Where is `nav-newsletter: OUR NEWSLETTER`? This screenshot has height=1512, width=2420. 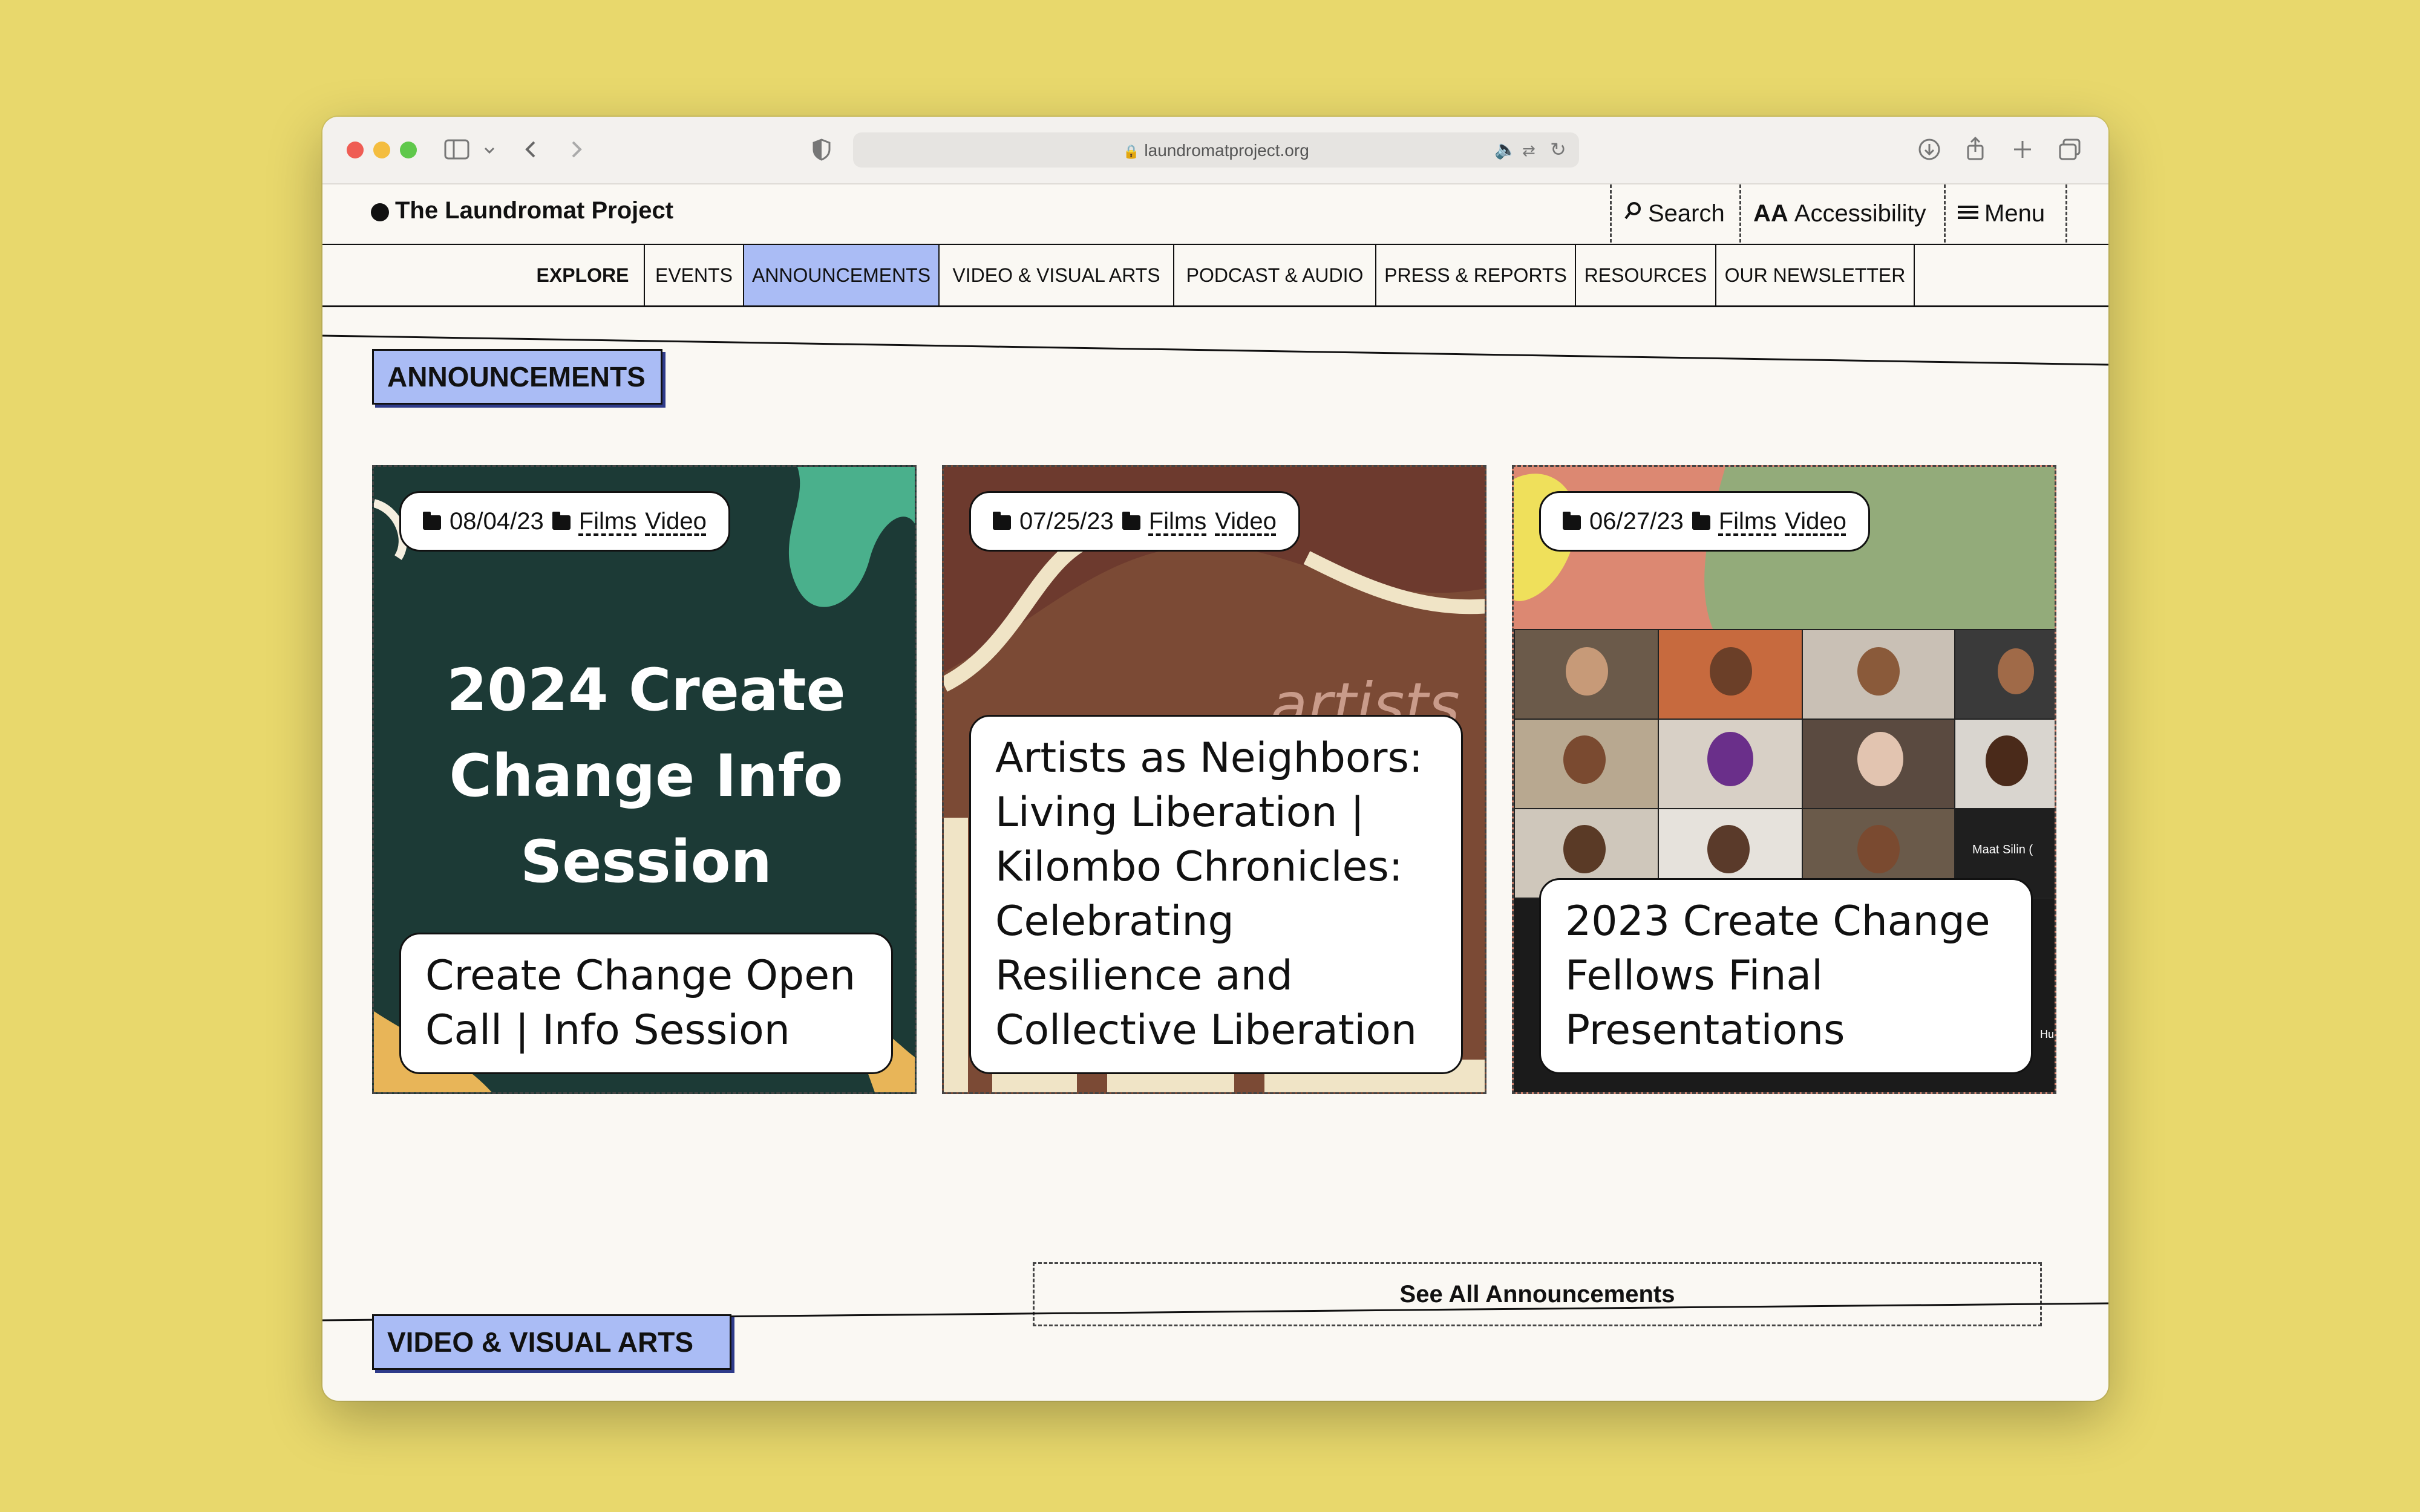 nav-newsletter: OUR NEWSLETTER is located at coordinates (1815, 275).